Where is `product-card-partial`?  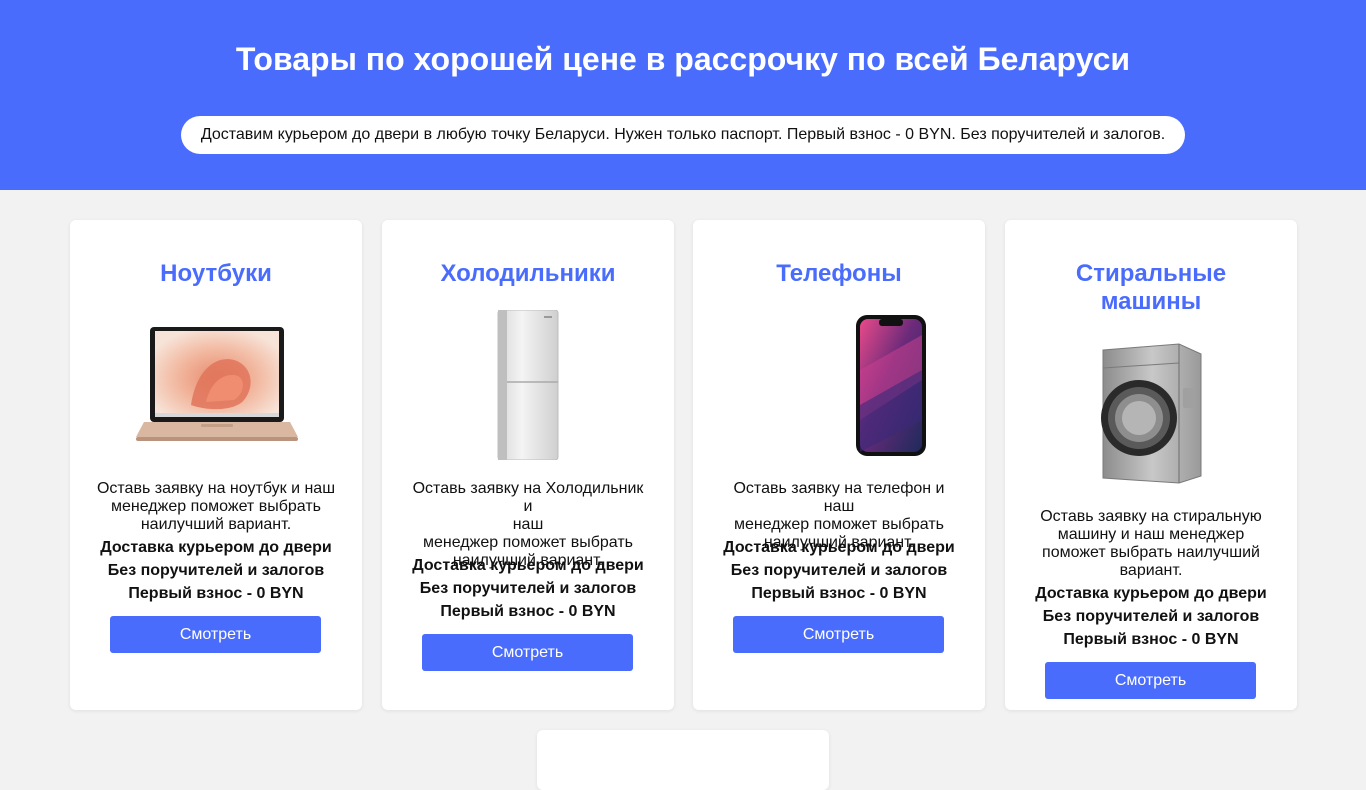 product-card-partial is located at coordinates (683, 760).